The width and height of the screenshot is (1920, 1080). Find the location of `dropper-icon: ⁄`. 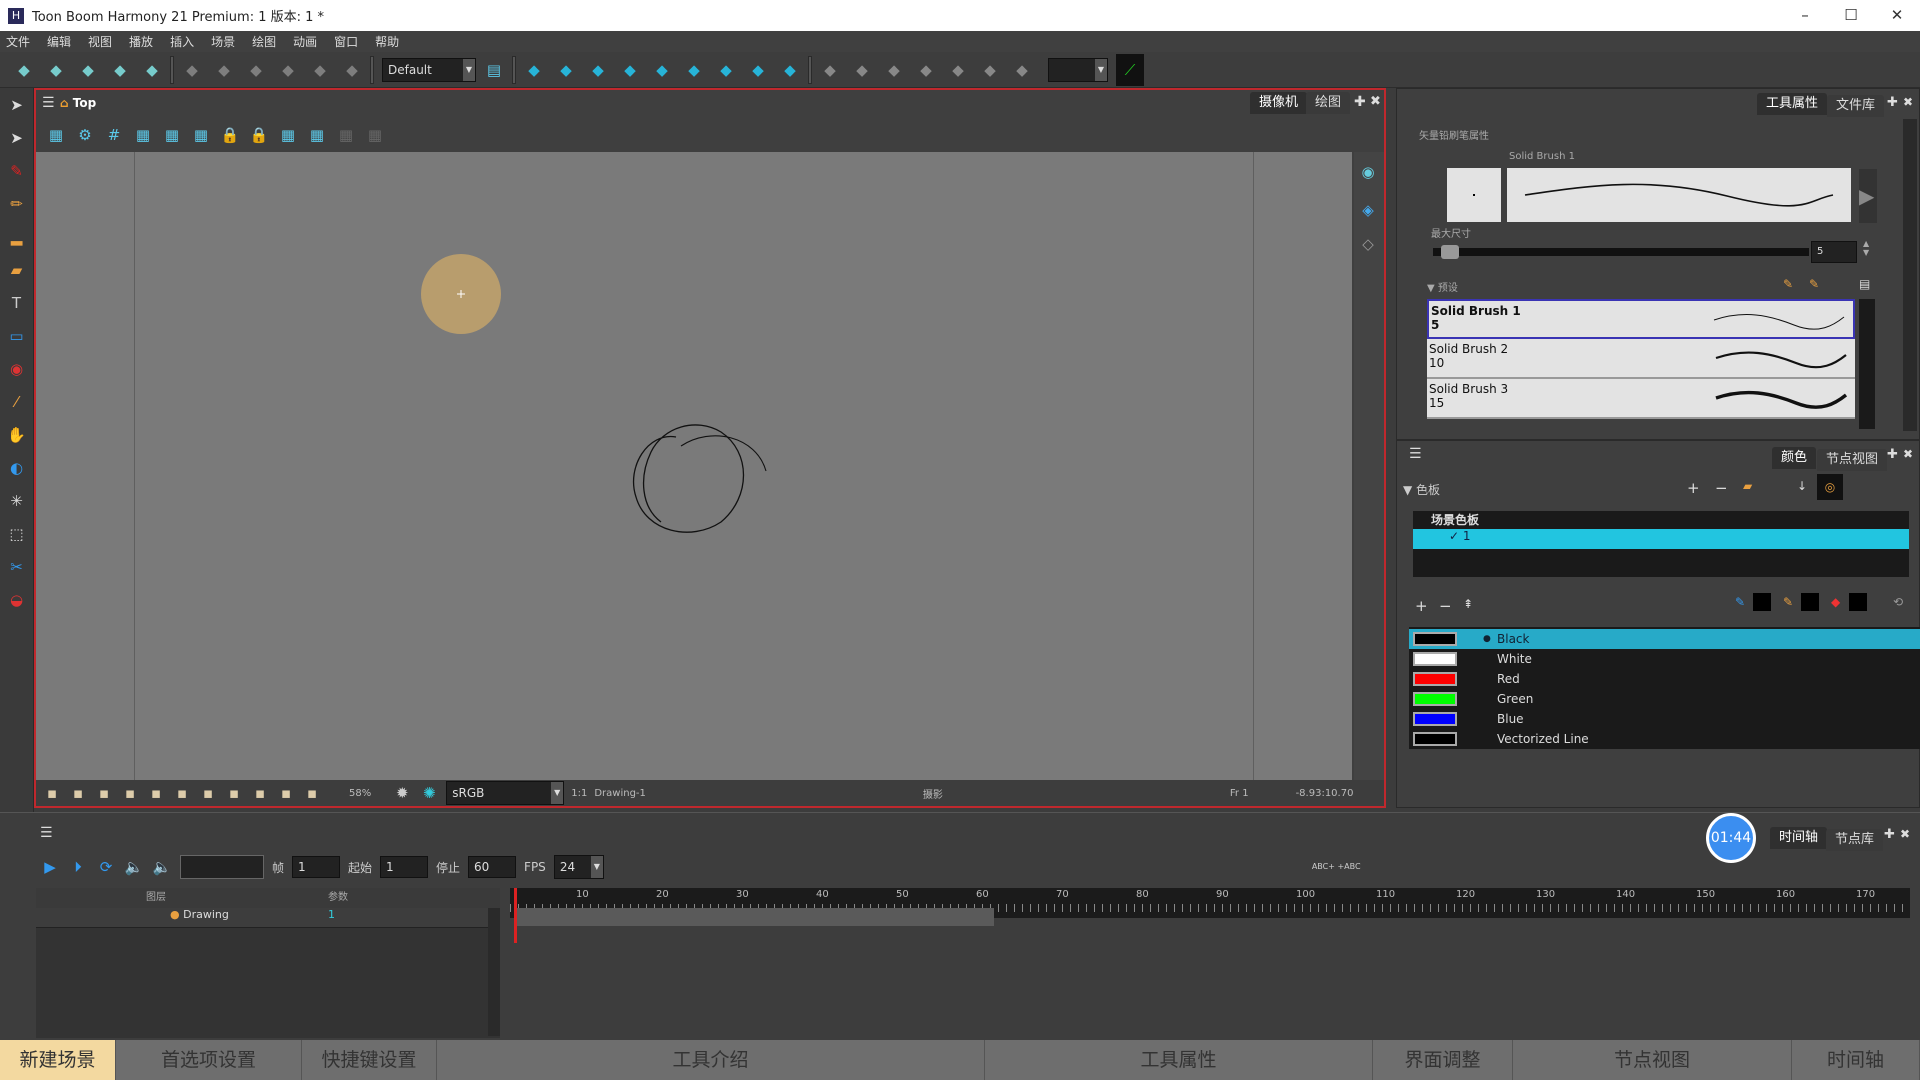

dropper-icon: ⁄ is located at coordinates (17, 402).